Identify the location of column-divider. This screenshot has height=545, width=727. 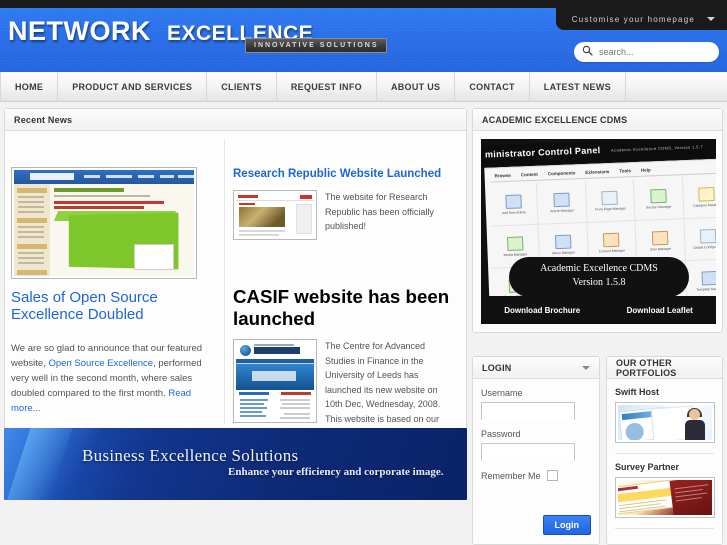
(224, 281).